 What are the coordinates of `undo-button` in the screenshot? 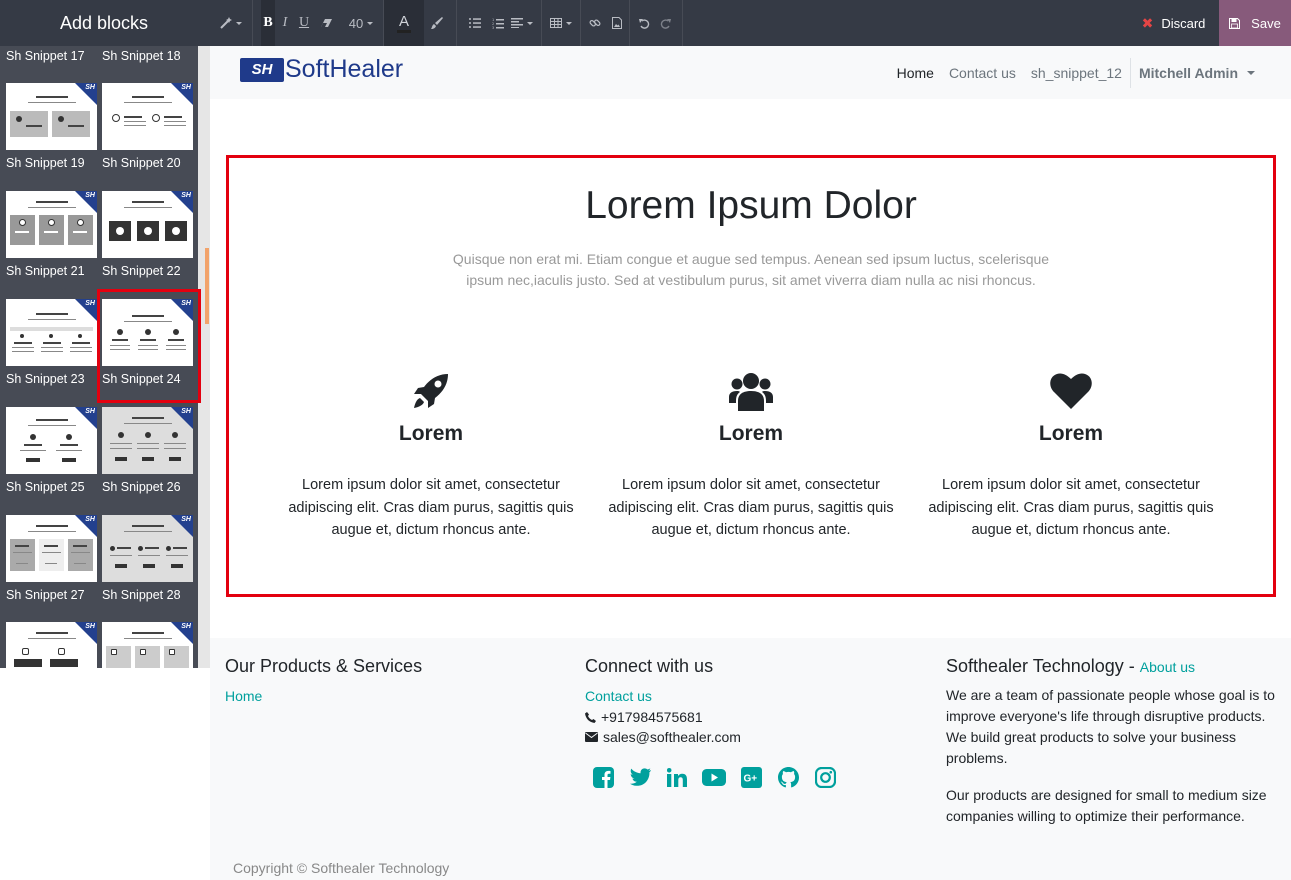 It's located at (644, 23).